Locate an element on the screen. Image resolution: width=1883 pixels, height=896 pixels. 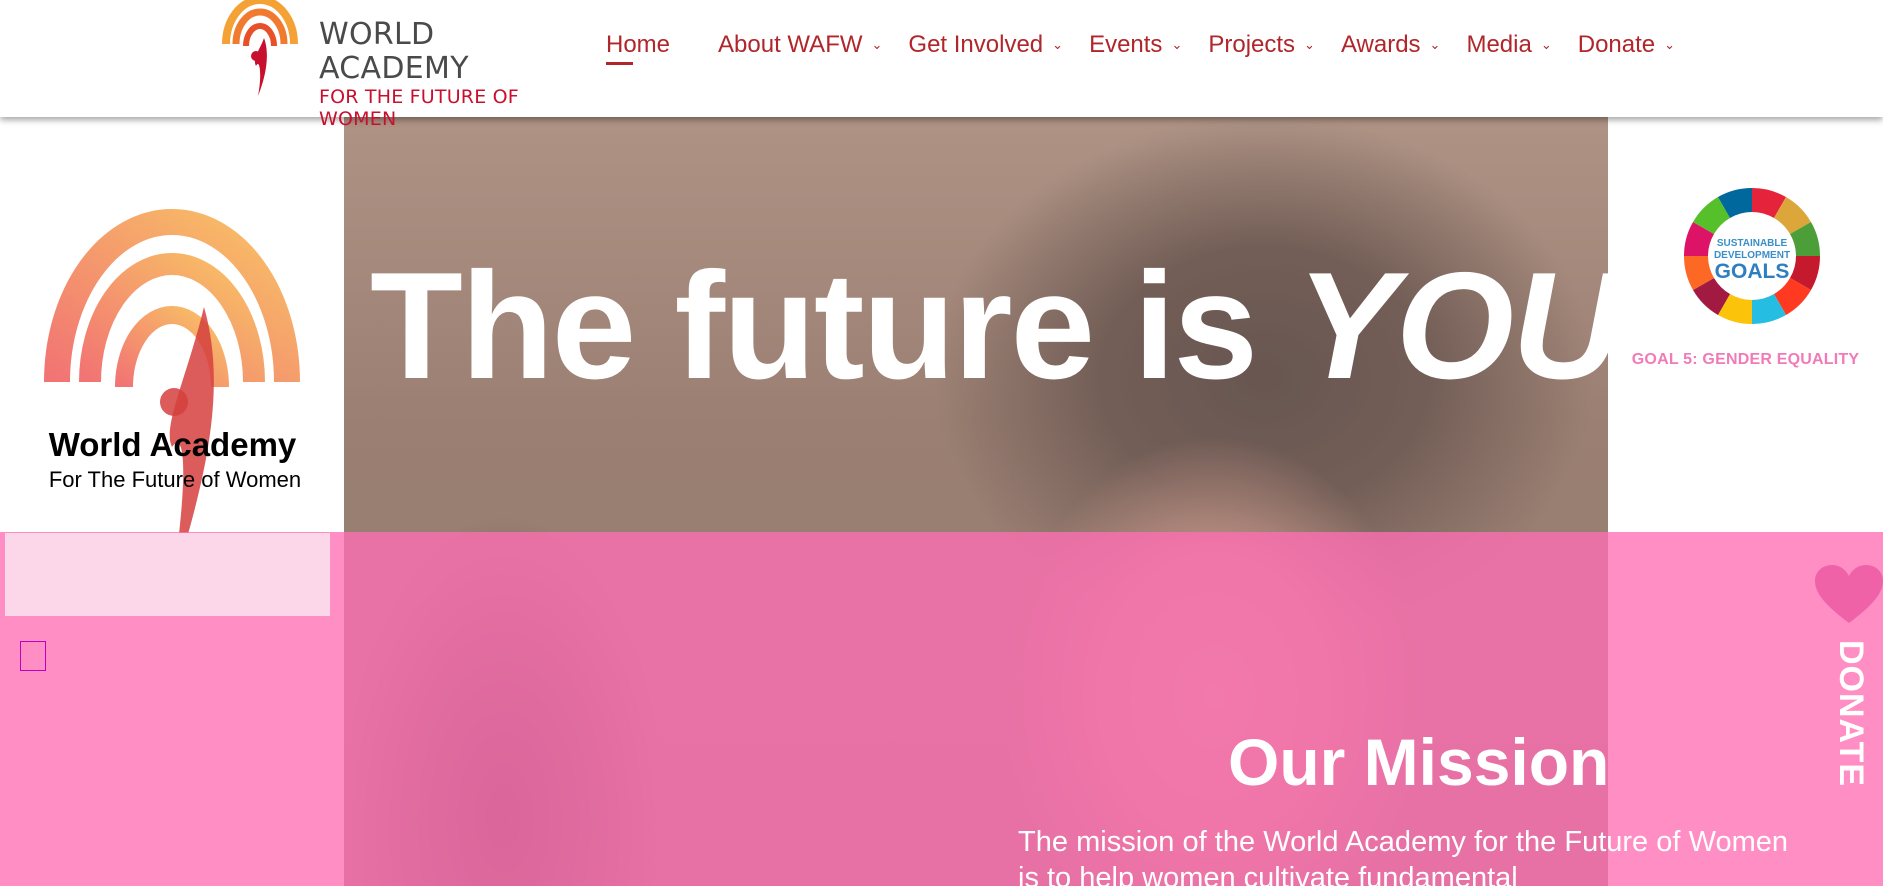
nav-item-about-wafw: About WAFW ⌄ is located at coordinates (800, 45).